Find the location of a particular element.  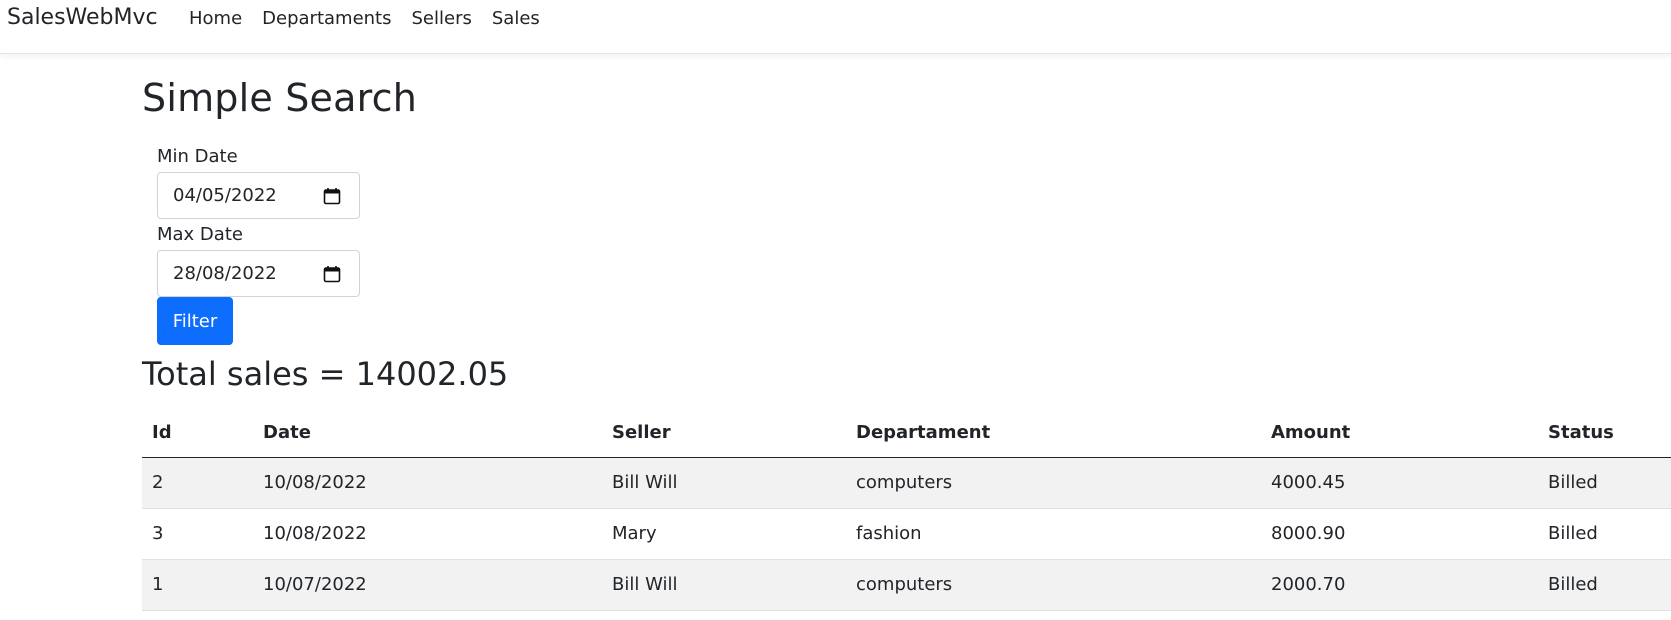

table-row: 3 10/08/2022 Mary fashion 8000.90 Billed is located at coordinates (906, 534).